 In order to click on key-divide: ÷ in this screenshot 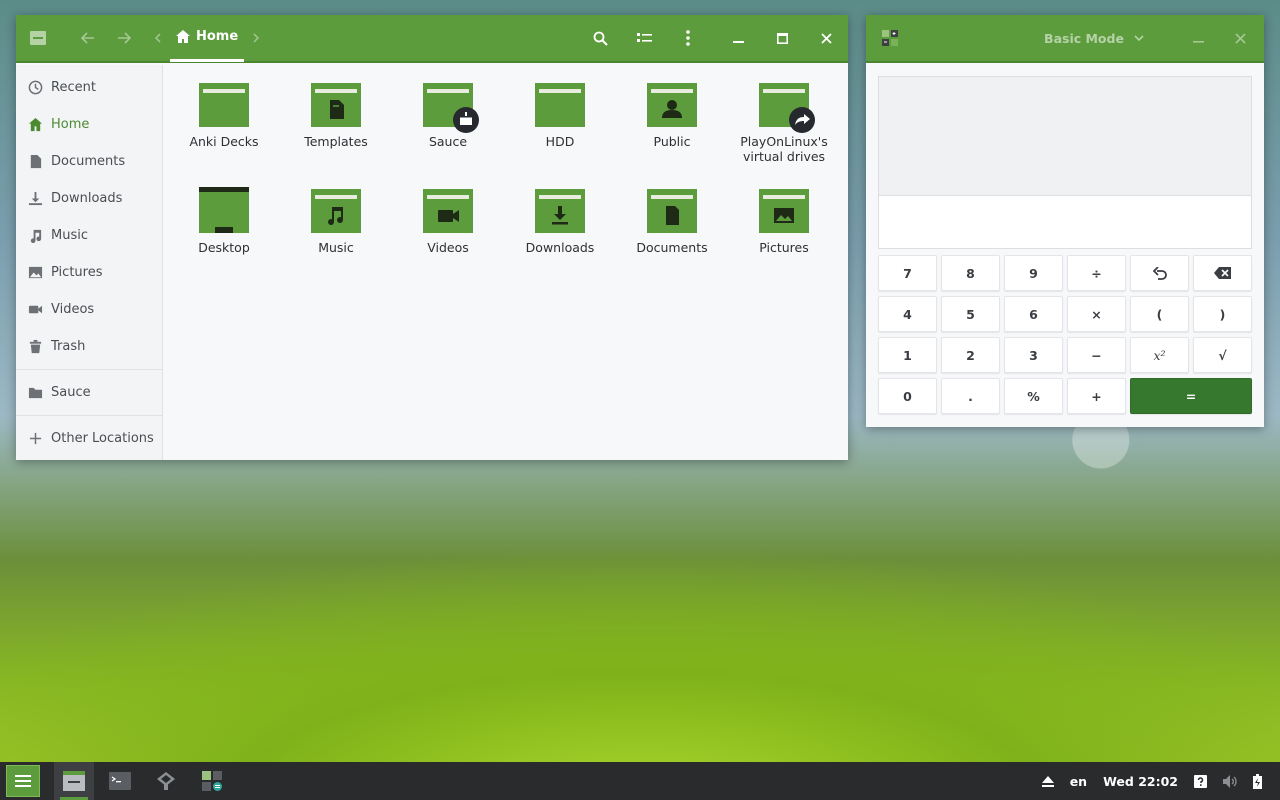, I will do `click(1096, 273)`.